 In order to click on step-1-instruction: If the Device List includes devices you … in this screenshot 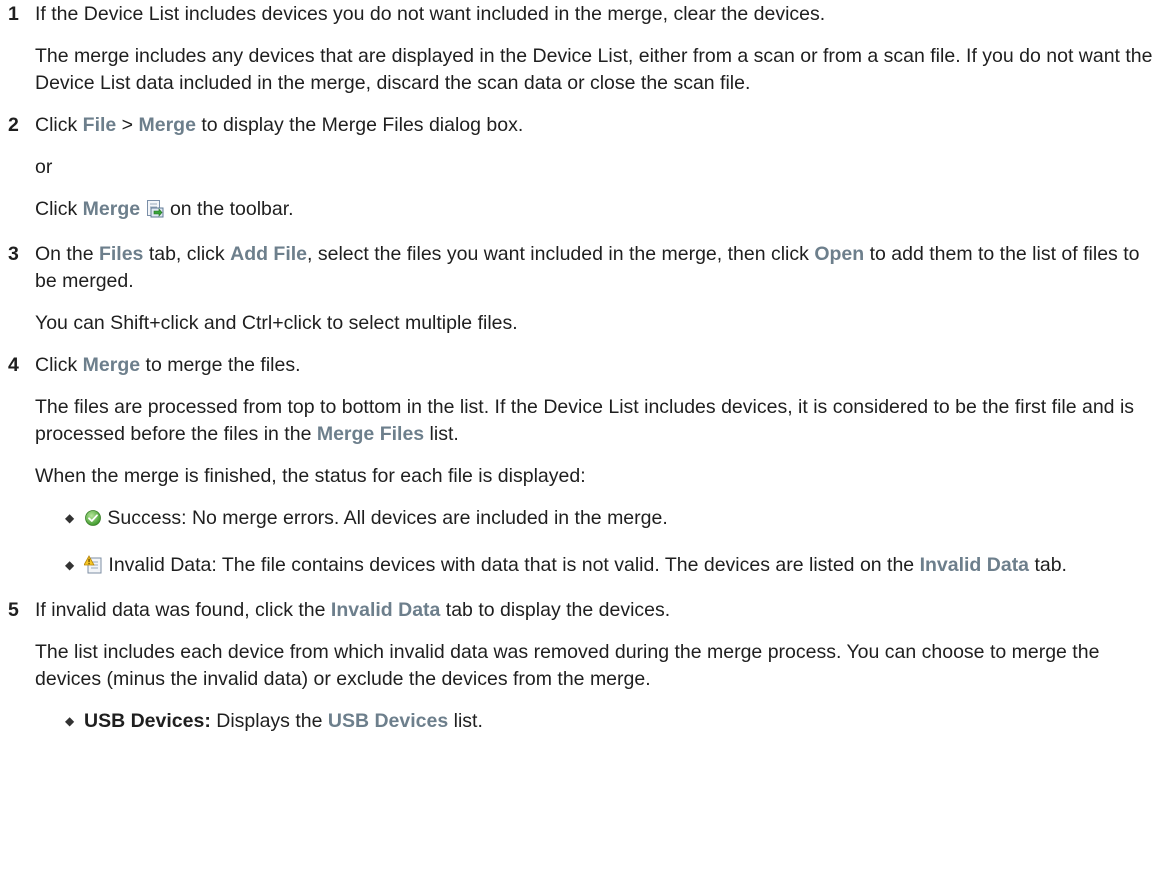, I will do `click(430, 14)`.